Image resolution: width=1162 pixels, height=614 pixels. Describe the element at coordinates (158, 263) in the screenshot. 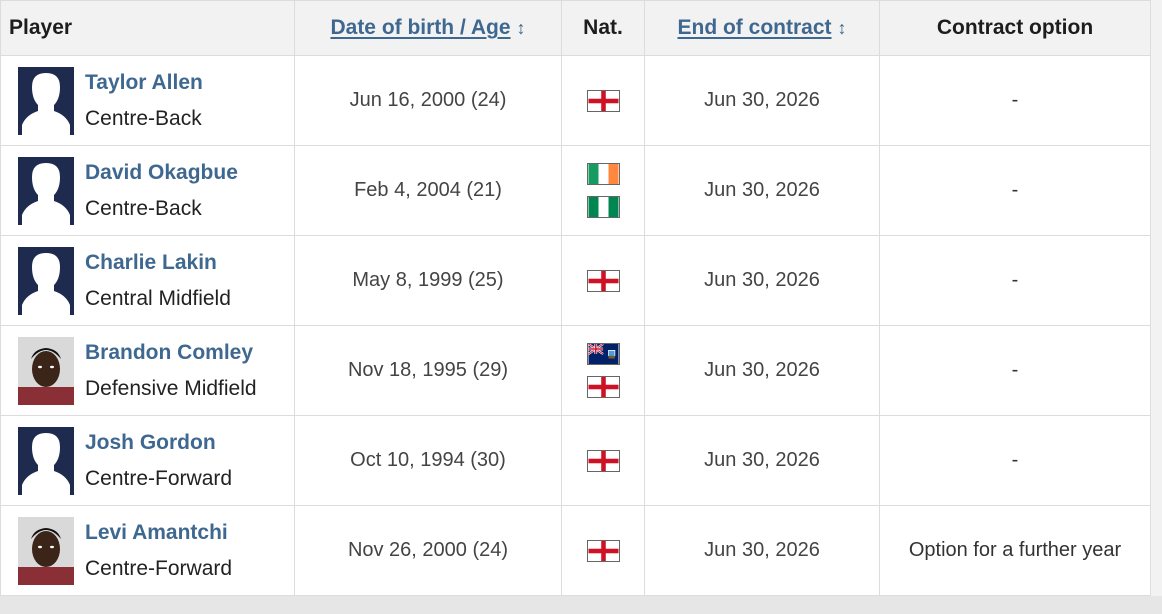

I see `player-name-link: Charlie Lakin` at that location.